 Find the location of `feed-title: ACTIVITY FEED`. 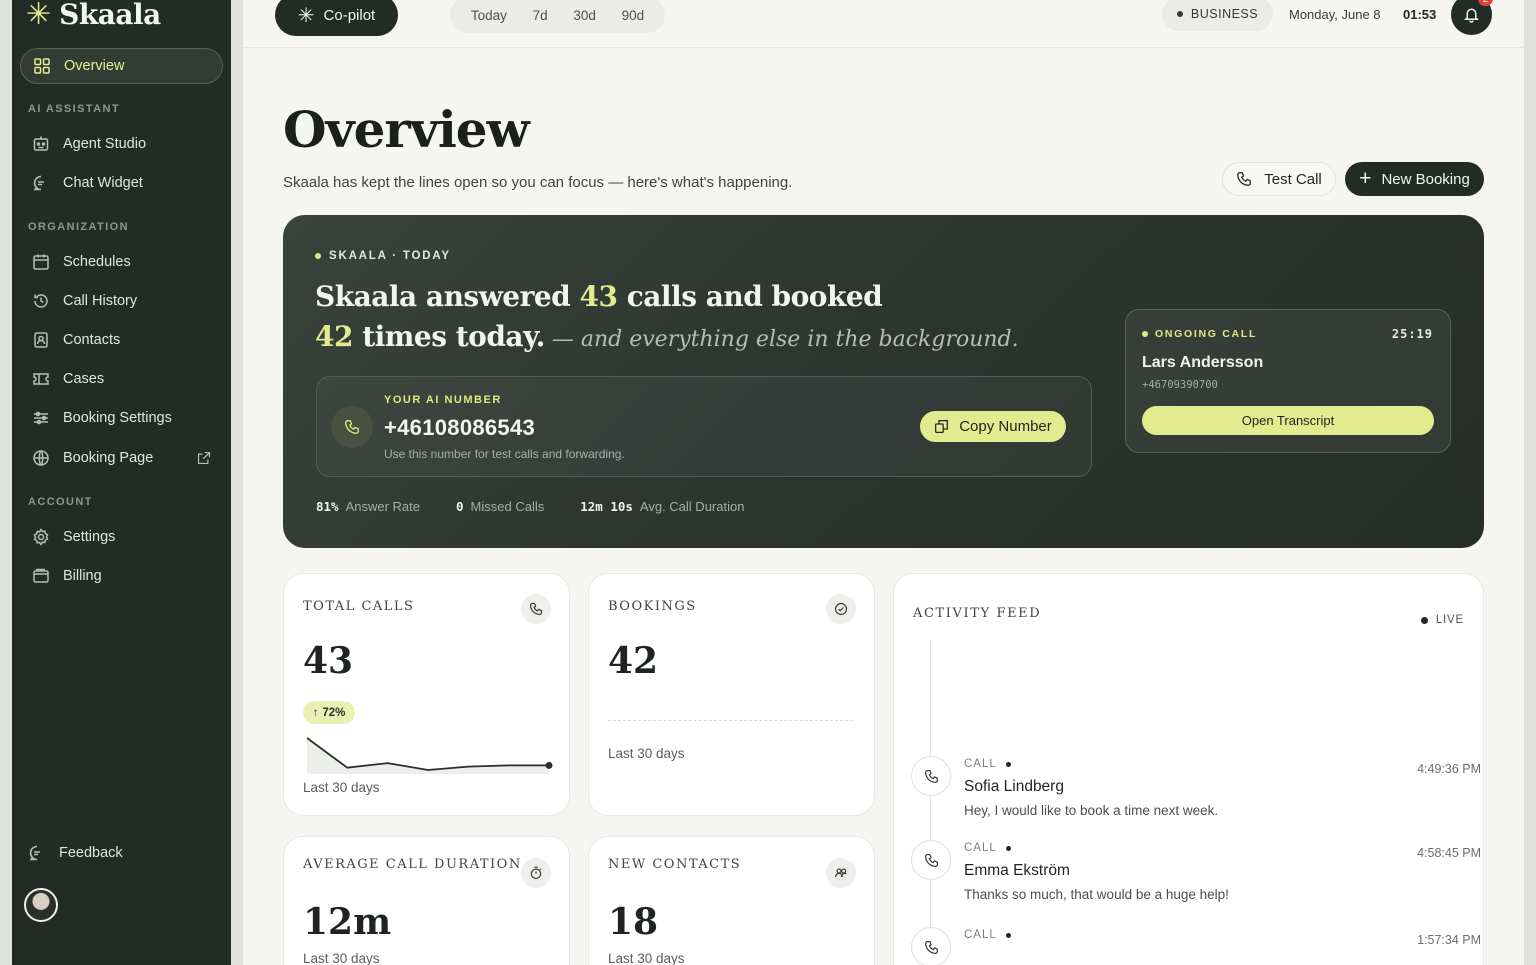

feed-title: ACTIVITY FEED is located at coordinates (977, 613).